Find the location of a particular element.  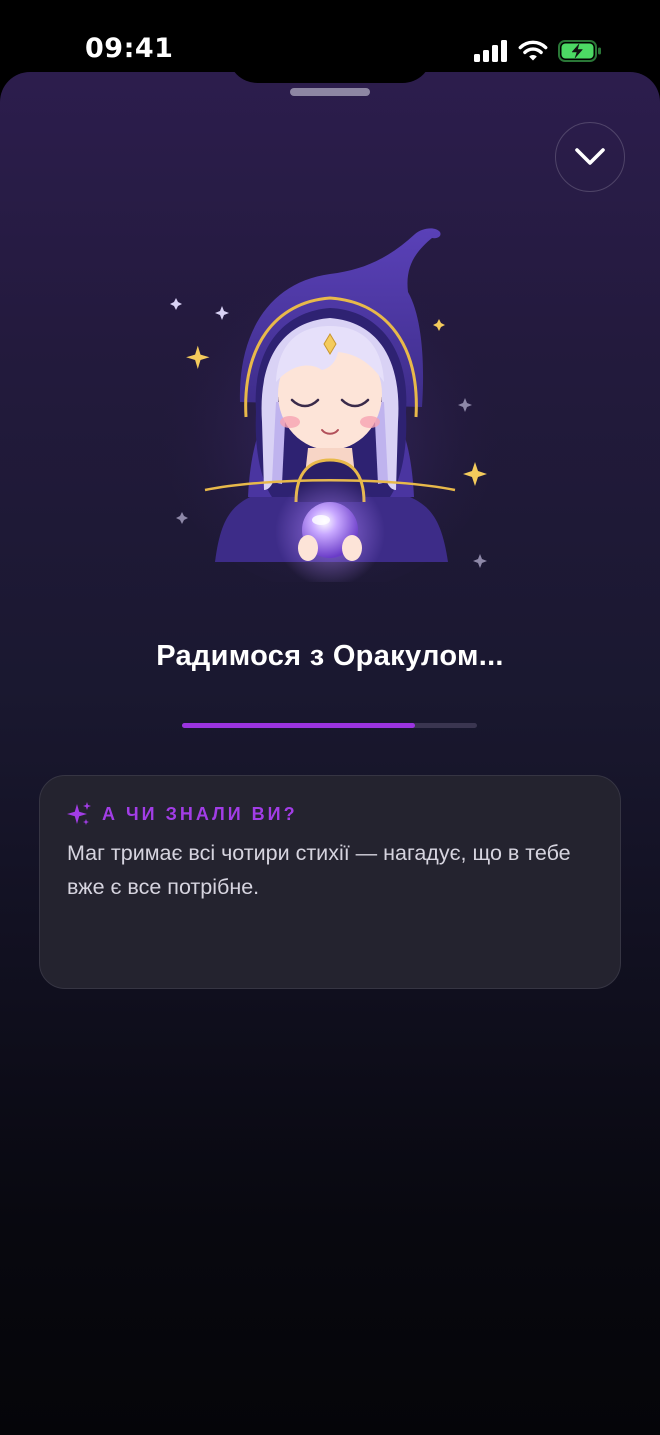

oracle-wizard-illustration is located at coordinates (330, 405).